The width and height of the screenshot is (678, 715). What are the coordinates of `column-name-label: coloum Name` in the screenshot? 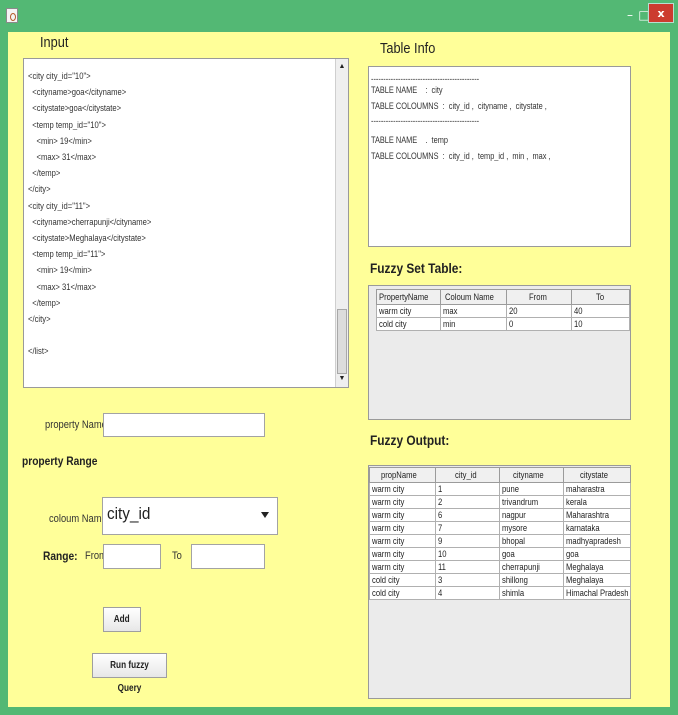 It's located at (78, 519).